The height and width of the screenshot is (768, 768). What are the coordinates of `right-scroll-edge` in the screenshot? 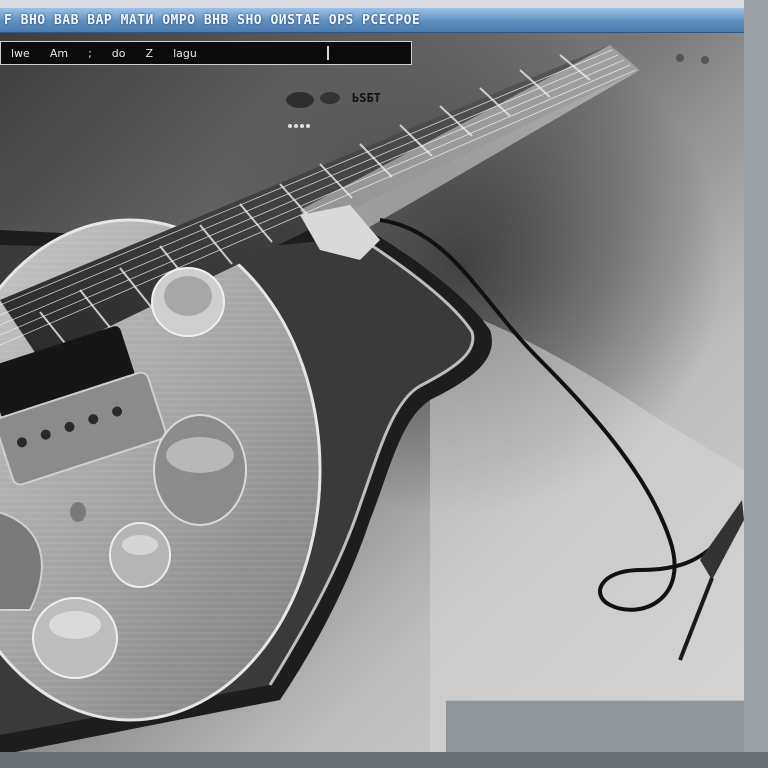 It's located at (756, 384).